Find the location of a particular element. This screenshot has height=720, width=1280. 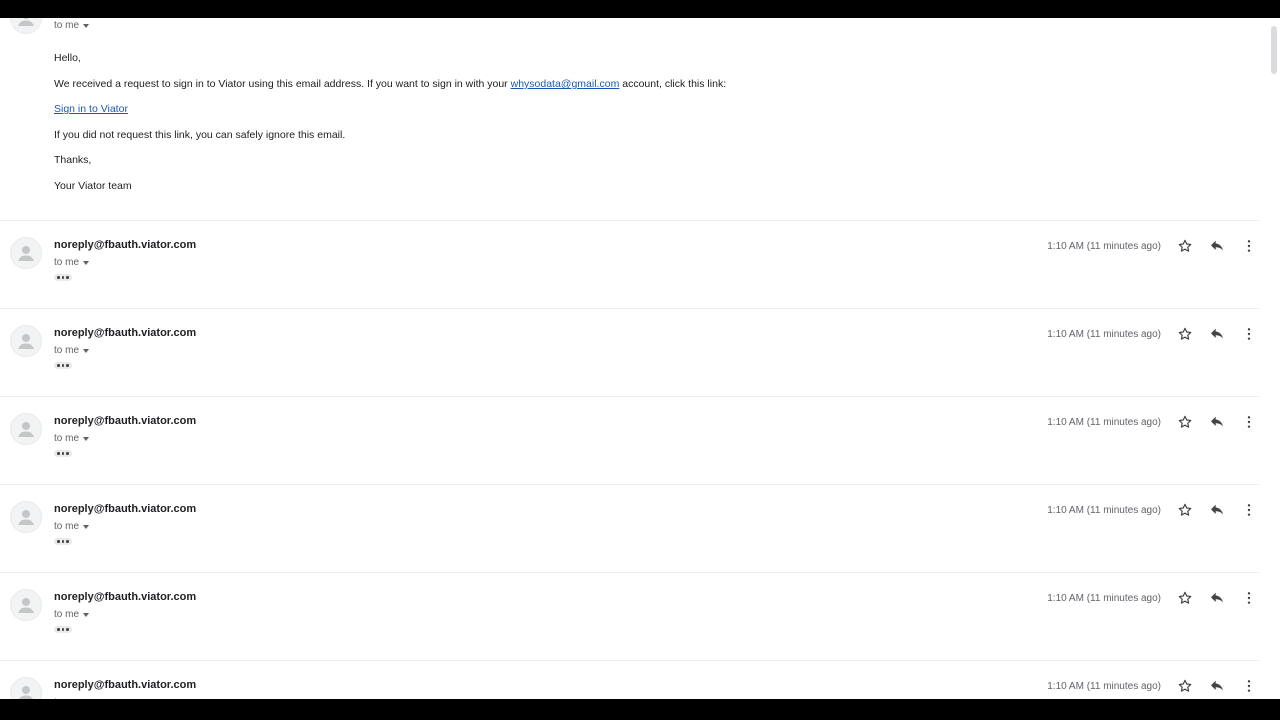

signature-text: Your Viator team is located at coordinates (93, 186).